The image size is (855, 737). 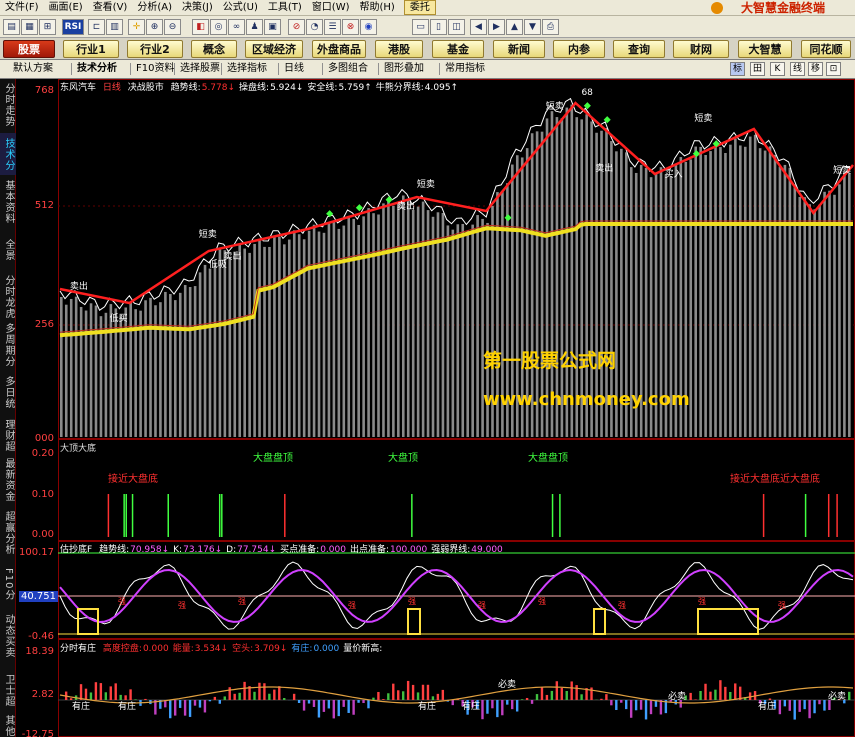 I want to click on nav-button: 同花顺, so click(x=826, y=49).